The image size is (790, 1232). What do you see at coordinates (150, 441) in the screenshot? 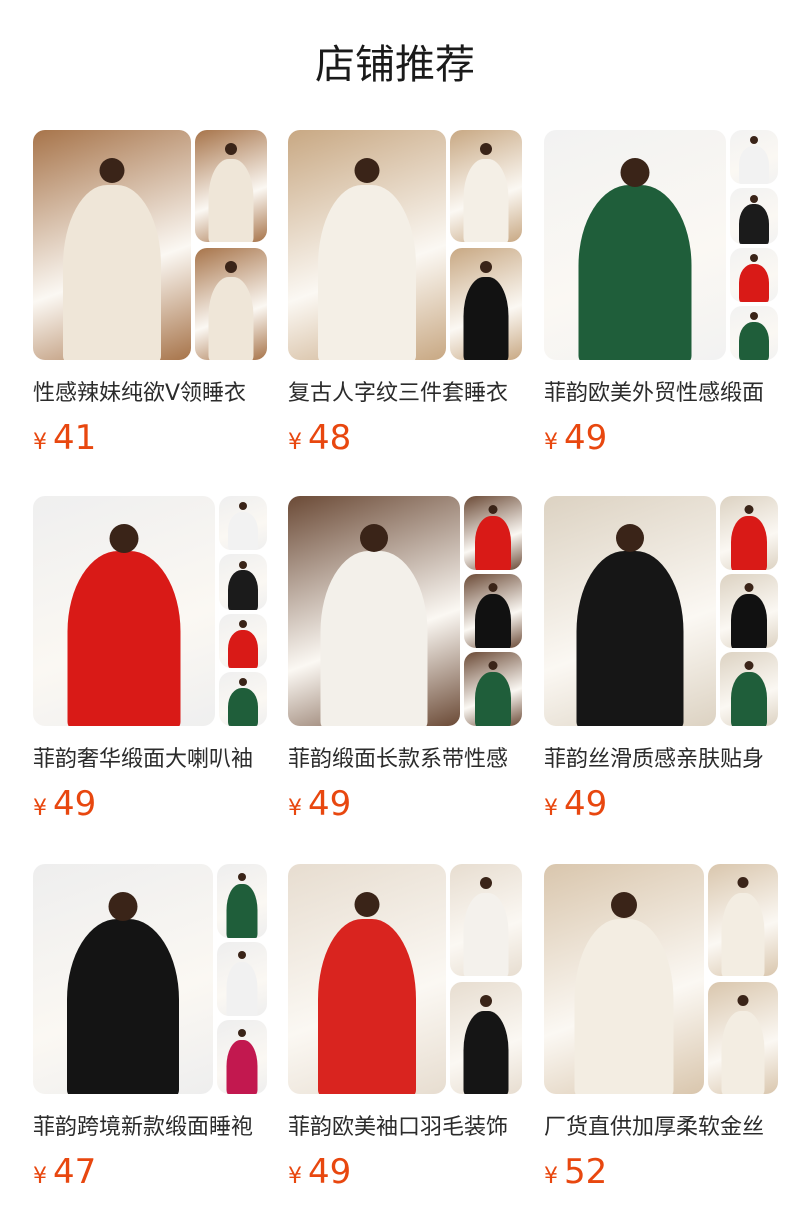
I see `product-price: ¥41` at bounding box center [150, 441].